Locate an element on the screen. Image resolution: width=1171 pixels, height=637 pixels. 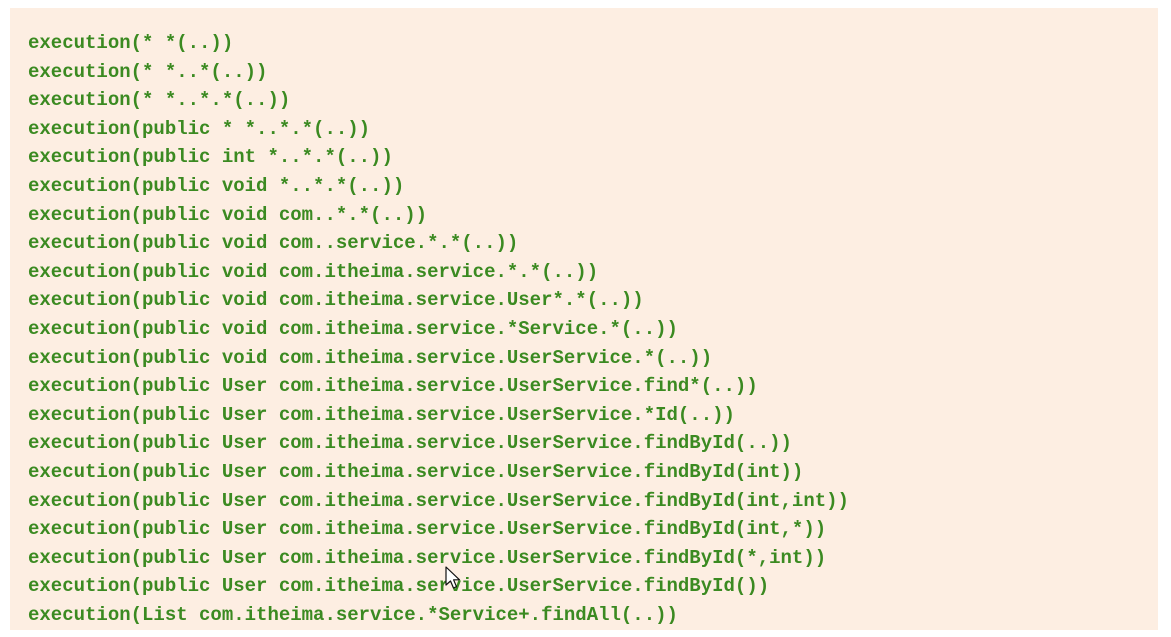
code-line: execution(public void *..*.*(..)) is located at coordinates (216, 185).